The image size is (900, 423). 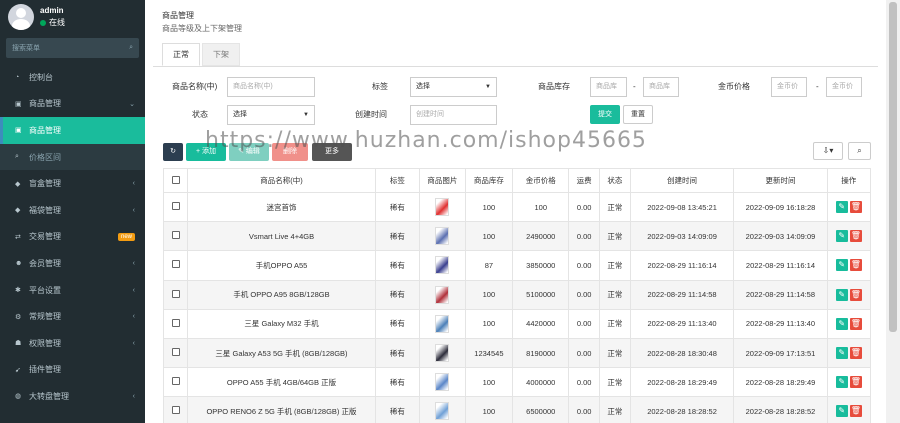 What do you see at coordinates (661, 87) in the screenshot?
I see `stock-max-input: 商品库` at bounding box center [661, 87].